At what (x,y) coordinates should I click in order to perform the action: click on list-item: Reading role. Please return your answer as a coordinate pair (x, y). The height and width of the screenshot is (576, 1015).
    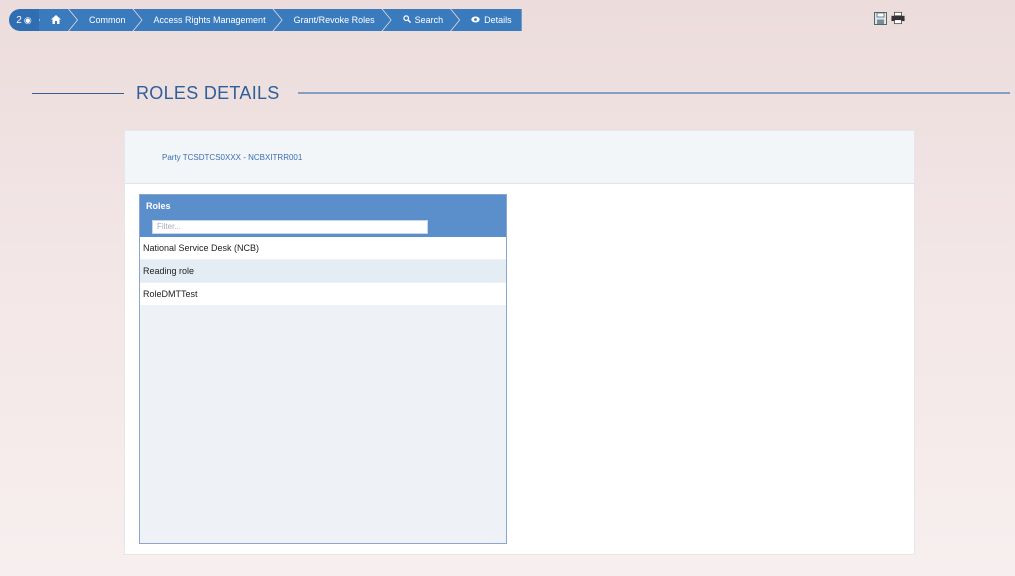
    Looking at the image, I should click on (323, 271).